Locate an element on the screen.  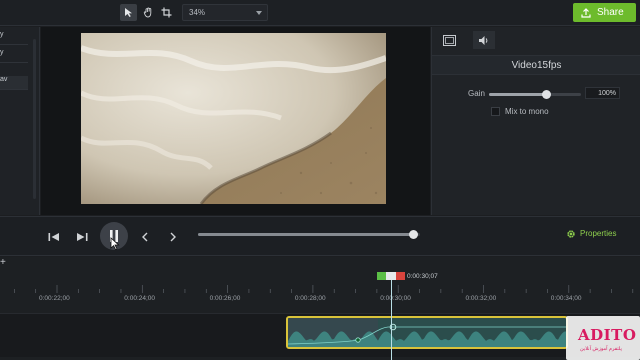
audio-waveform is located at coordinates (427, 332).